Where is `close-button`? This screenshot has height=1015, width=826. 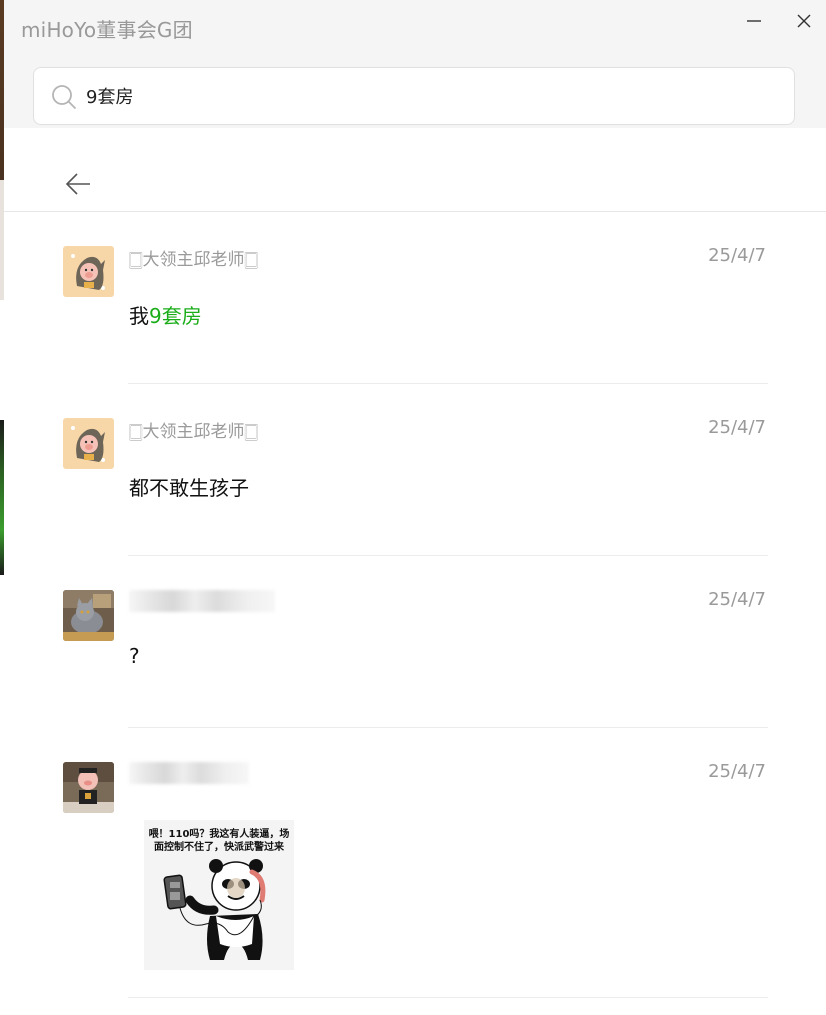 close-button is located at coordinates (804, 21).